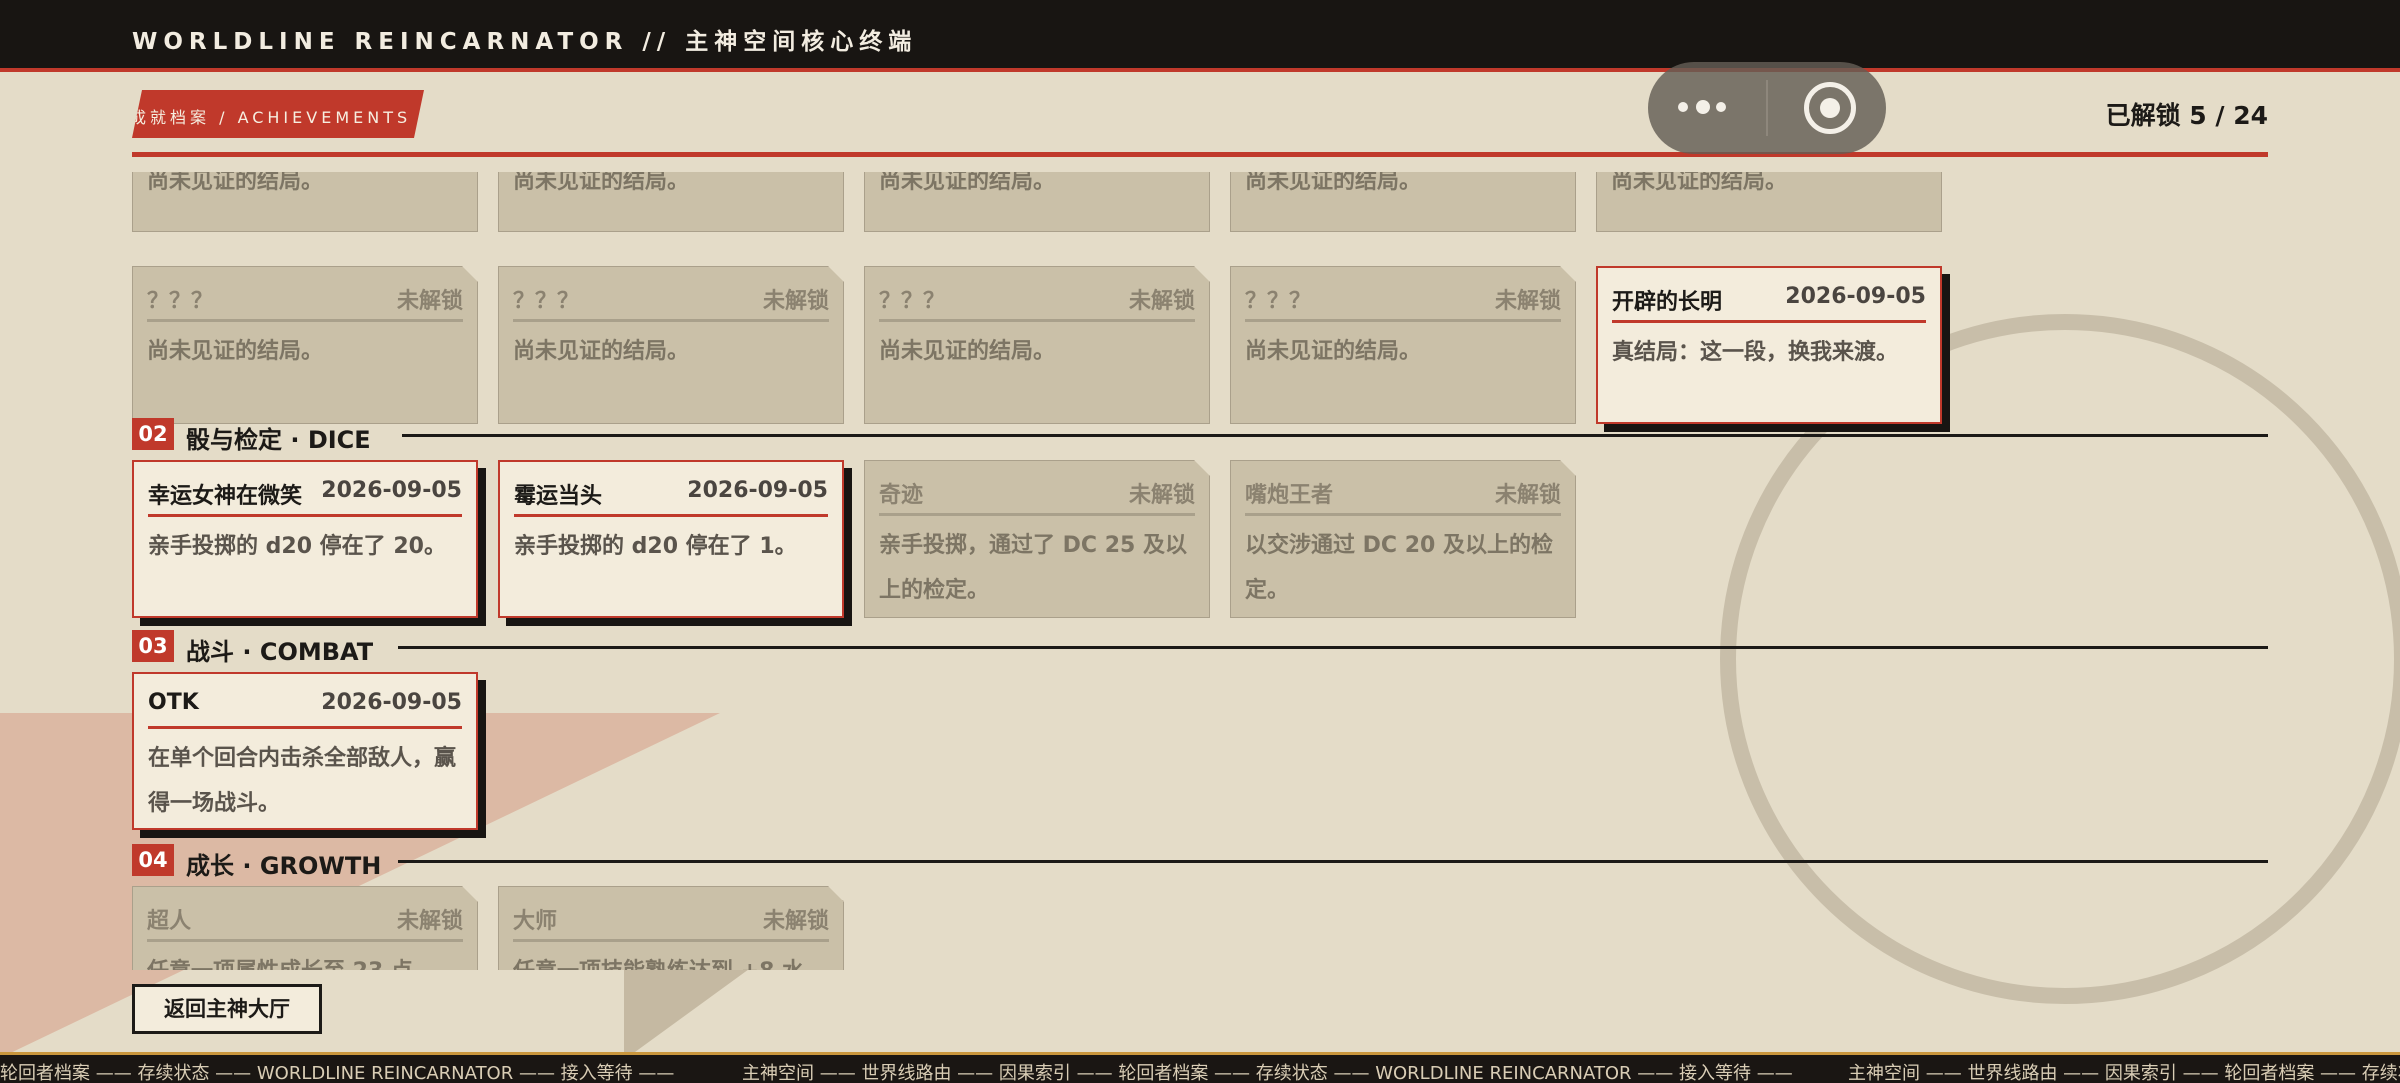  What do you see at coordinates (1667, 302) in the screenshot?
I see `card-title: 开辟的长明` at bounding box center [1667, 302].